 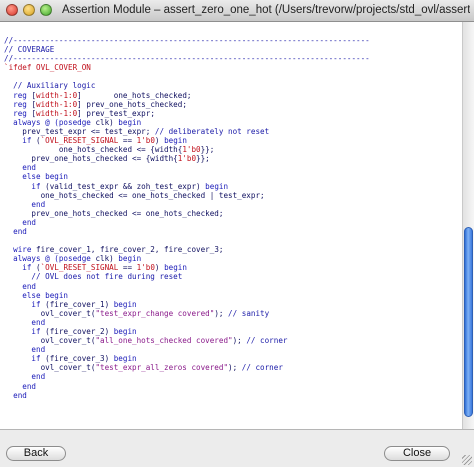 What do you see at coordinates (187, 258) in the screenshot?
I see `code-line: always @ (posedge clk) begin` at bounding box center [187, 258].